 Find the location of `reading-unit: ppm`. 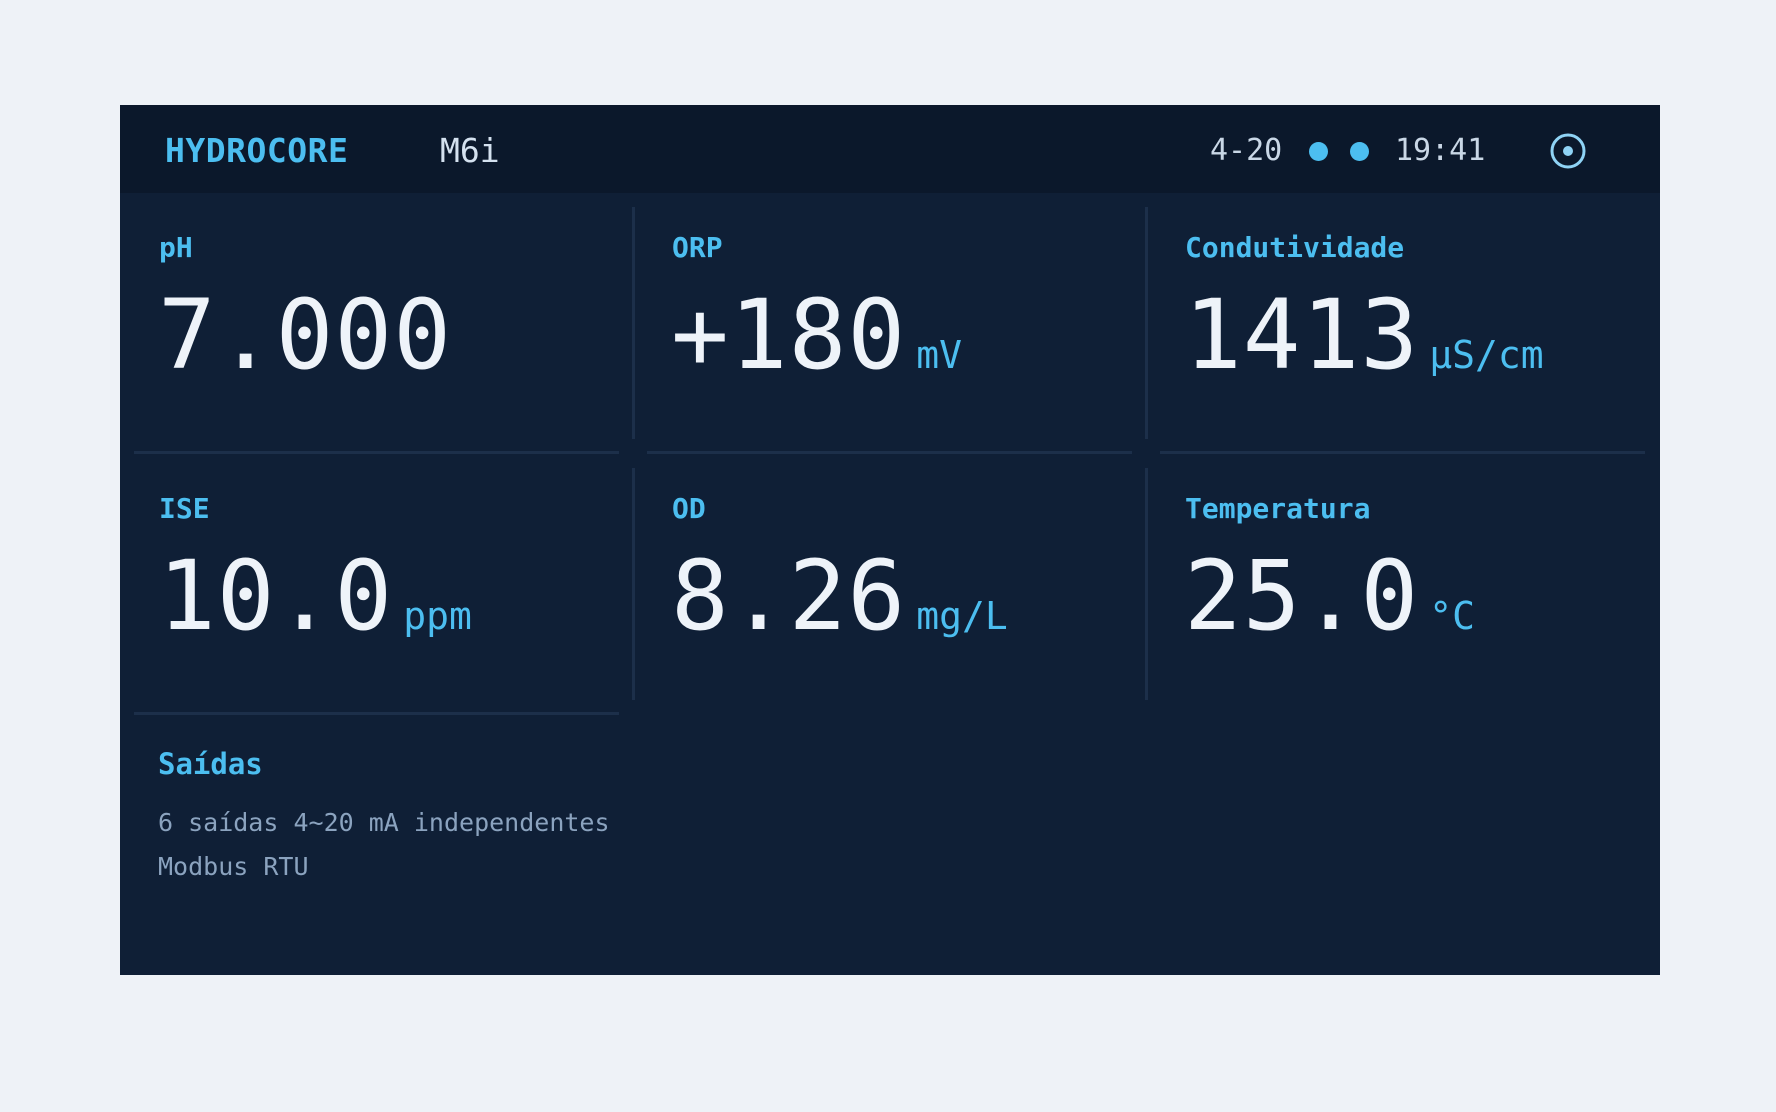

reading-unit: ppm is located at coordinates (437, 616).